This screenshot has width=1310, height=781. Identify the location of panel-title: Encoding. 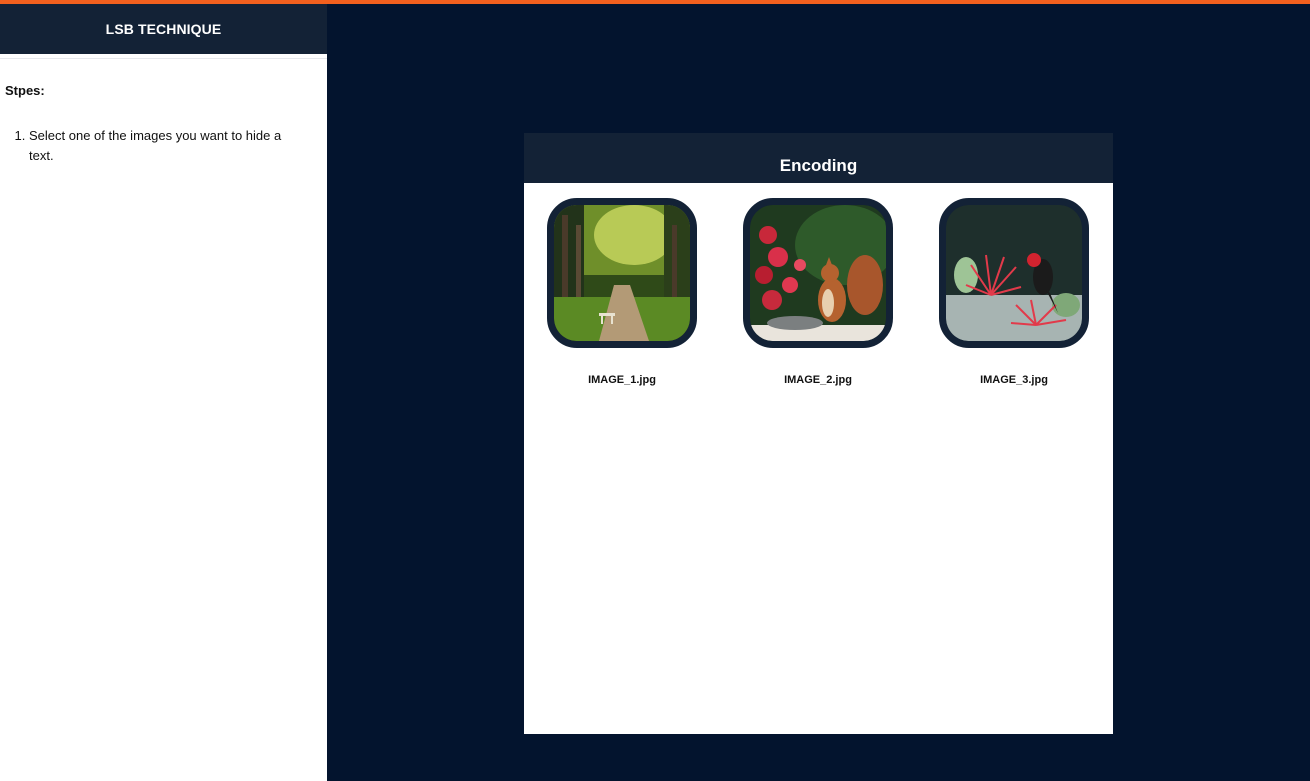
(818, 158).